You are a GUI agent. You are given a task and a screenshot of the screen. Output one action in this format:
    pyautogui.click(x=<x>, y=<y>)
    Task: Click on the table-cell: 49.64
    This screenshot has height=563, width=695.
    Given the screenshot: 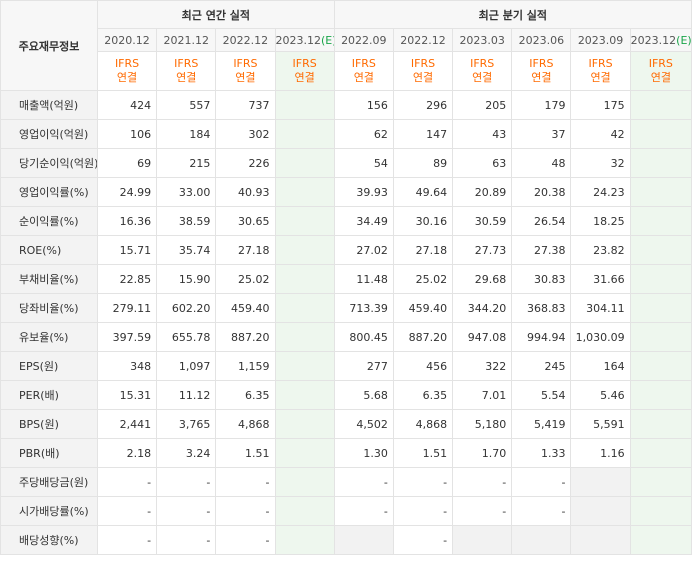 What is the action you would take?
    pyautogui.click(x=423, y=192)
    